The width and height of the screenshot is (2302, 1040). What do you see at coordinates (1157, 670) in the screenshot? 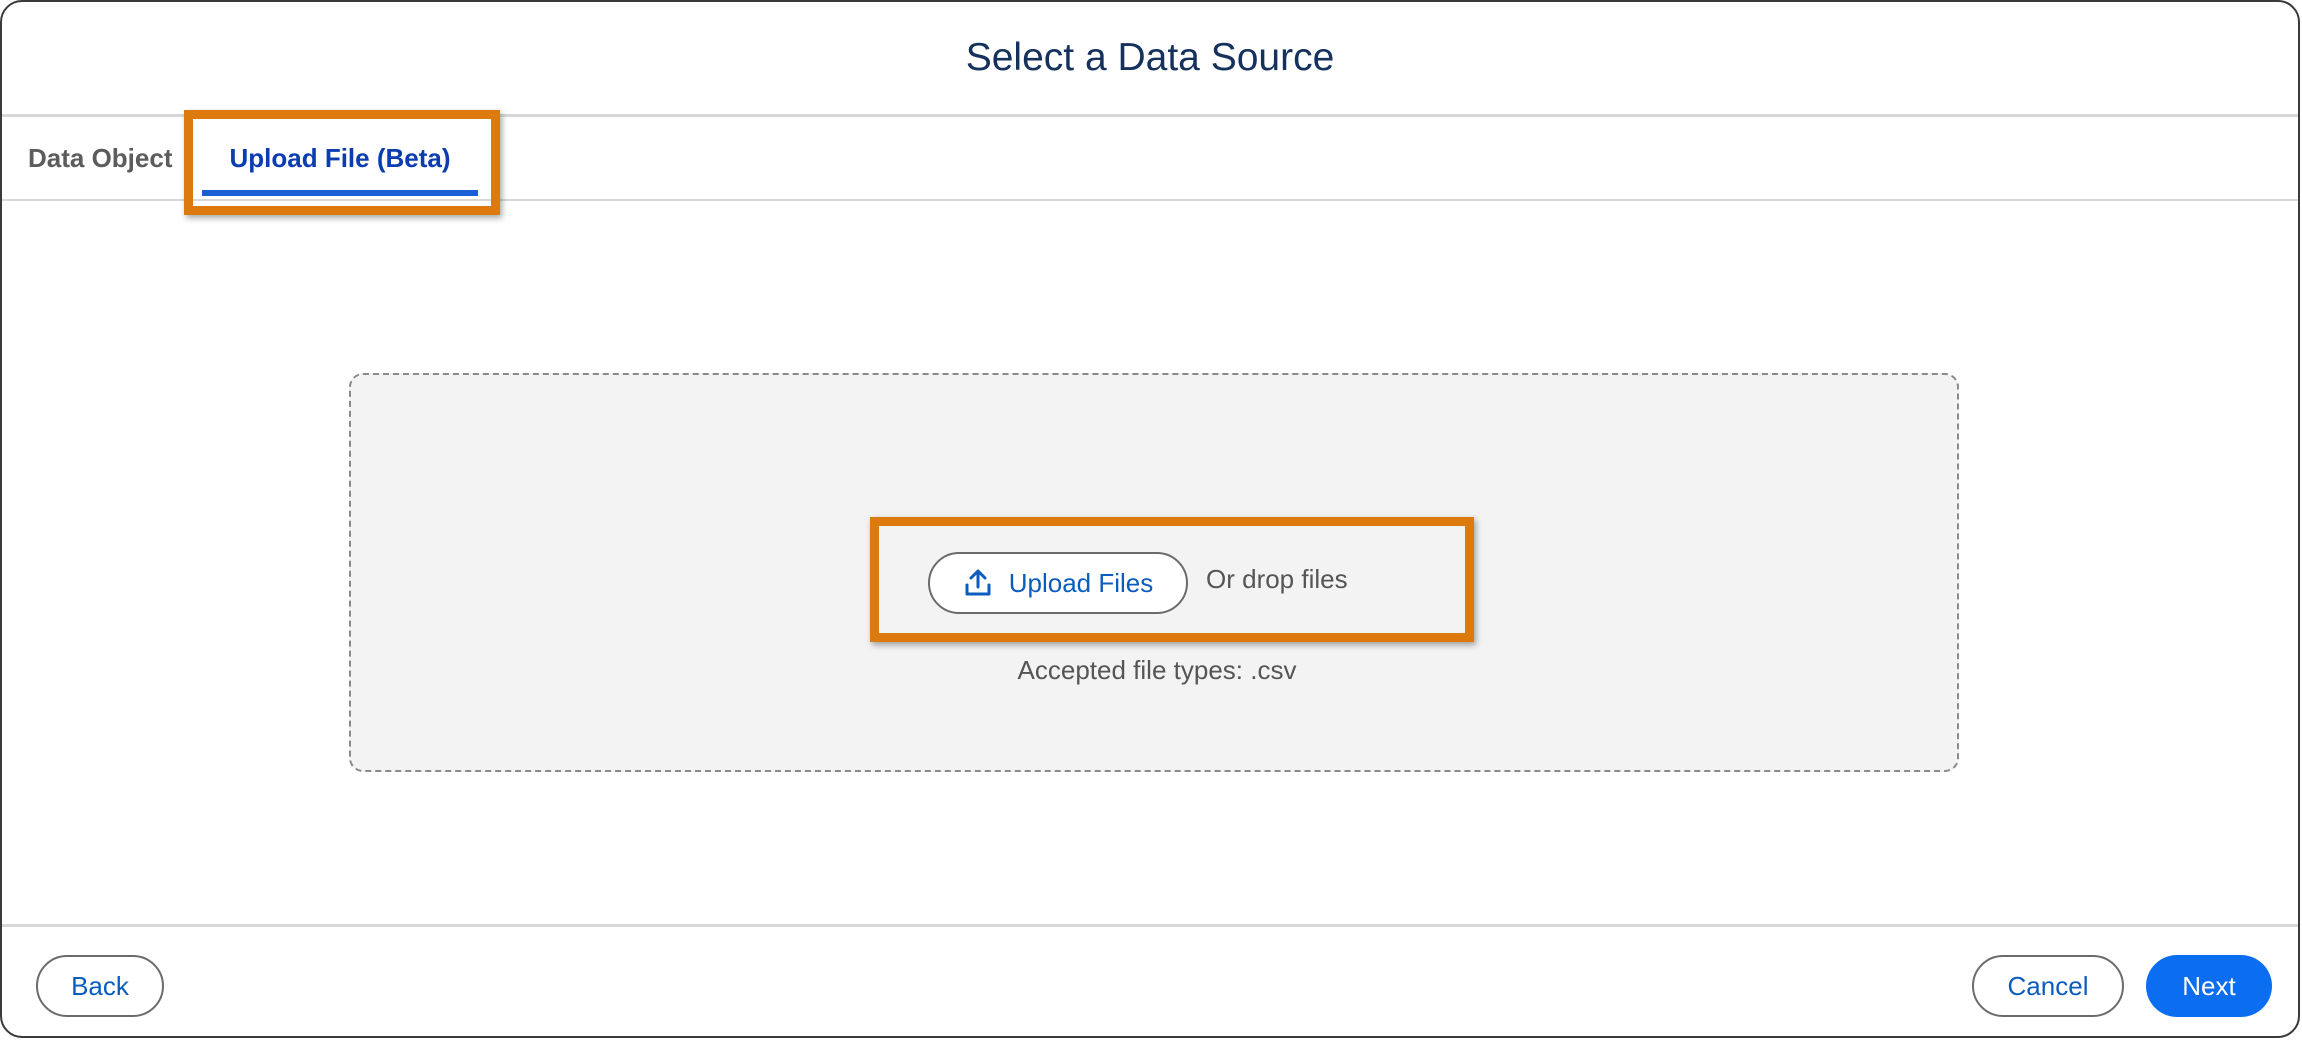
I see `accepted-file-types: Accepted file types: .csv` at bounding box center [1157, 670].